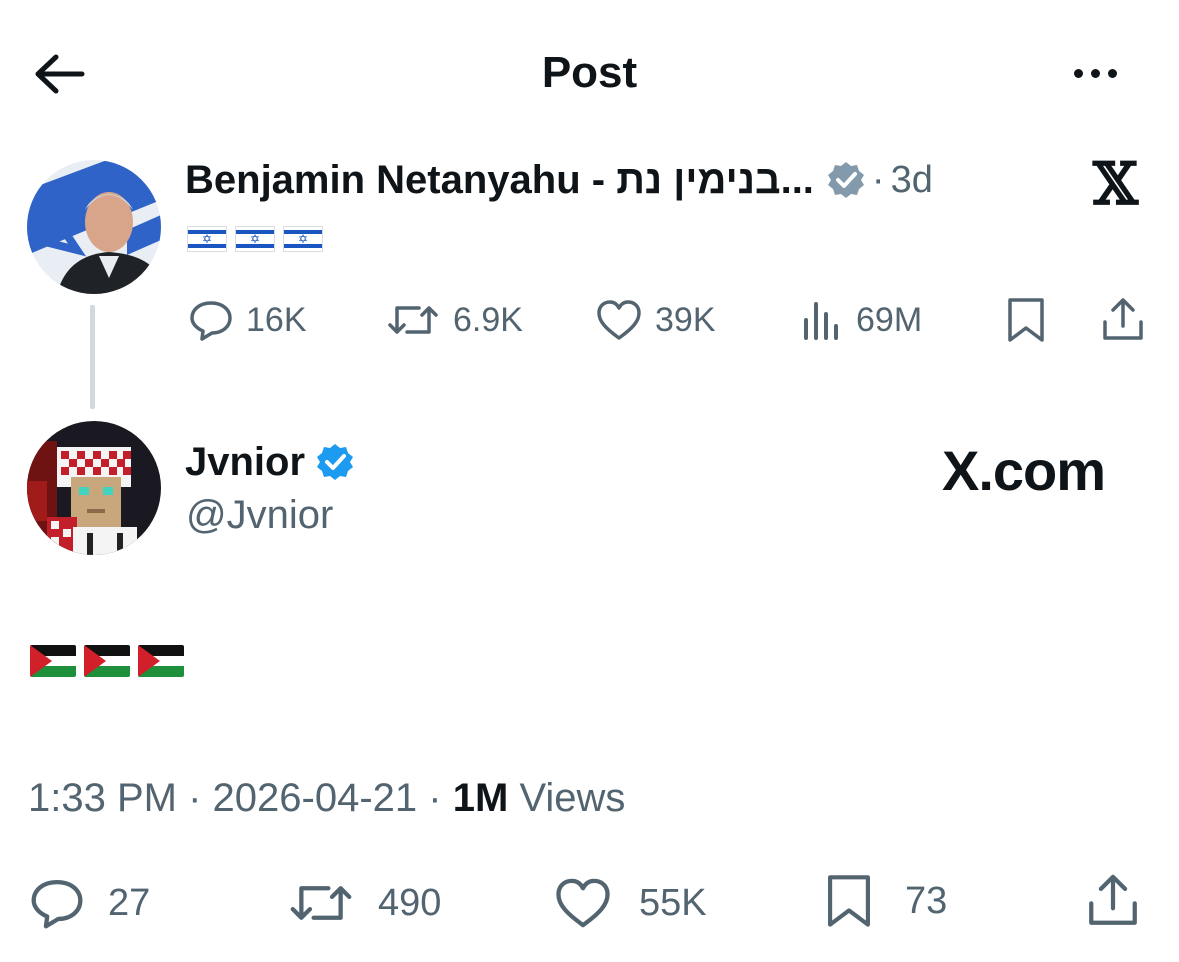  I want to click on like-button: 55K, so click(630, 903).